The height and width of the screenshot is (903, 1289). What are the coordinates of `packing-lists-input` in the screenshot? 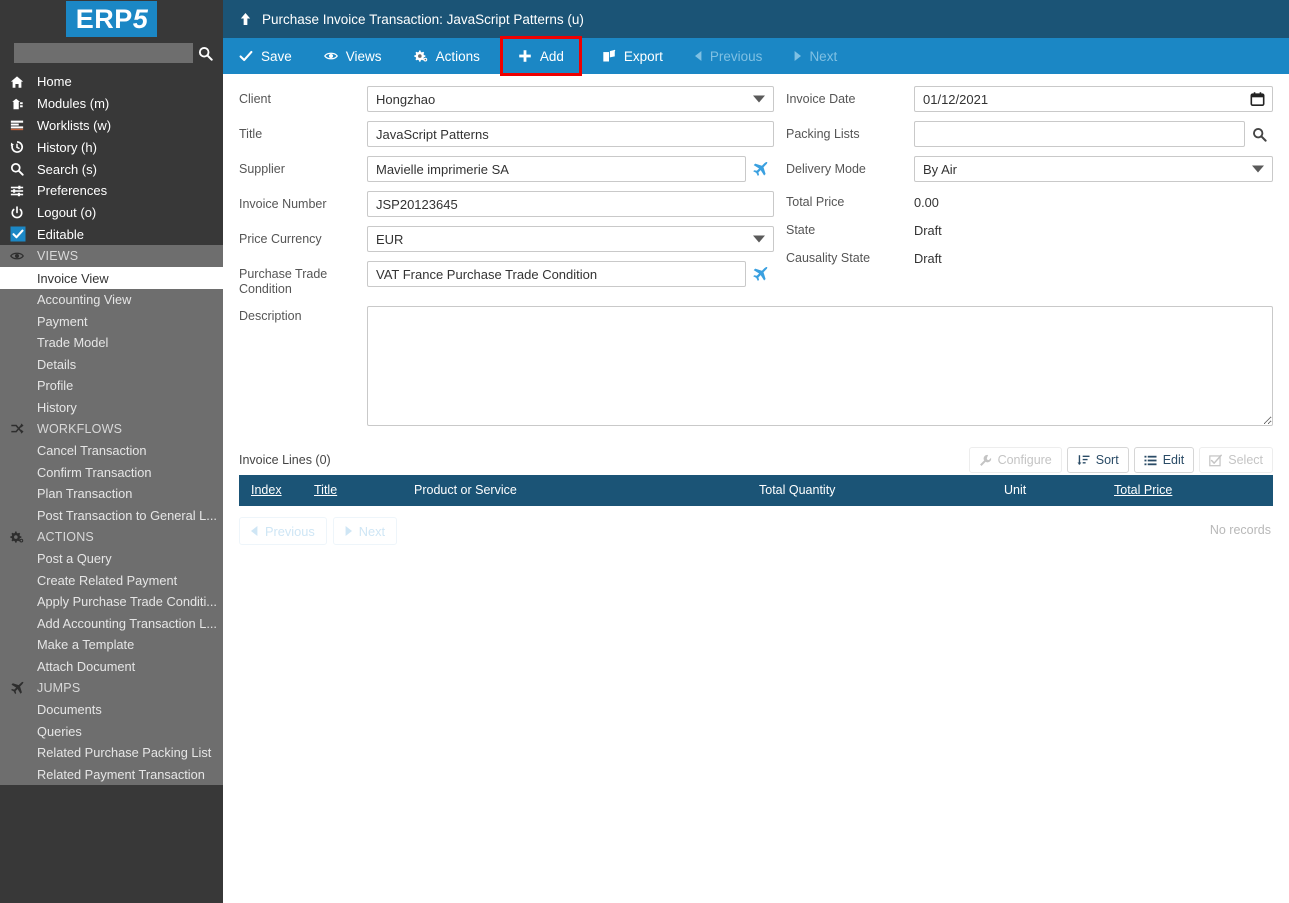 It's located at (1079, 134).